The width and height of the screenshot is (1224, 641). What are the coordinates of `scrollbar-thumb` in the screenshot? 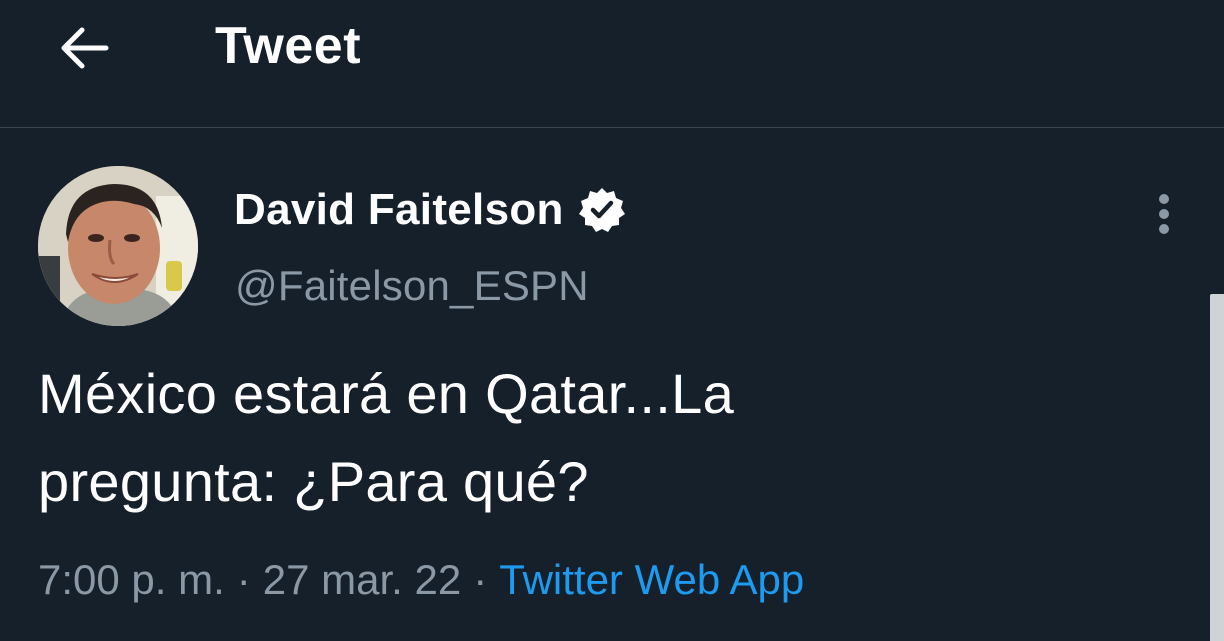 It's located at (1217, 467).